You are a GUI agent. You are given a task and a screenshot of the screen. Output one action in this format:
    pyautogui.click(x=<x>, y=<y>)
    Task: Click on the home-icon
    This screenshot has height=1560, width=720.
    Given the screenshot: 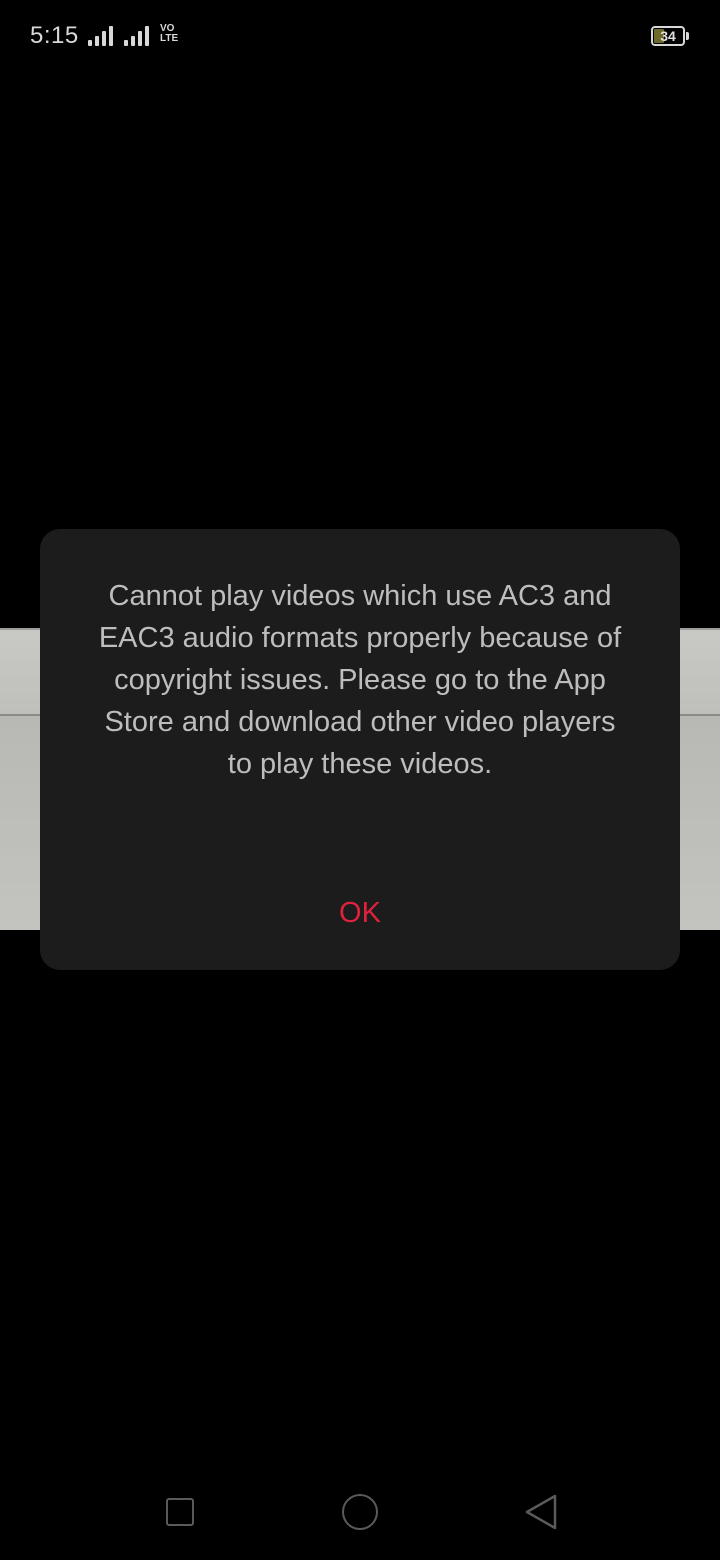 What is the action you would take?
    pyautogui.click(x=360, y=1512)
    